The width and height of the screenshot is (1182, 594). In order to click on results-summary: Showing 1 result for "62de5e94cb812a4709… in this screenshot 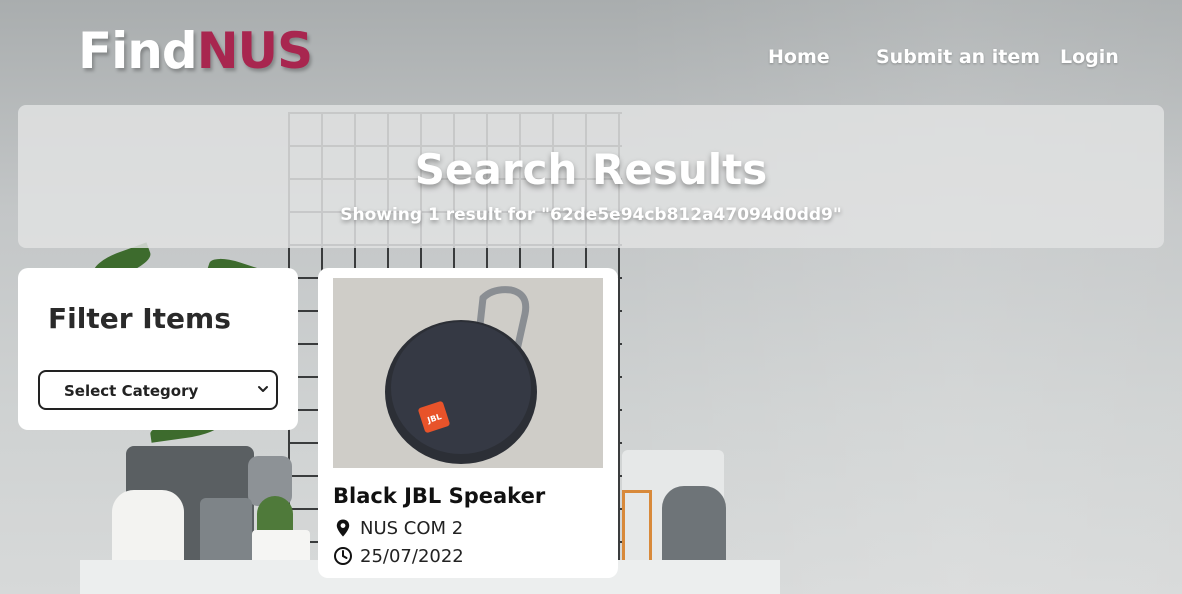, I will do `click(591, 215)`.